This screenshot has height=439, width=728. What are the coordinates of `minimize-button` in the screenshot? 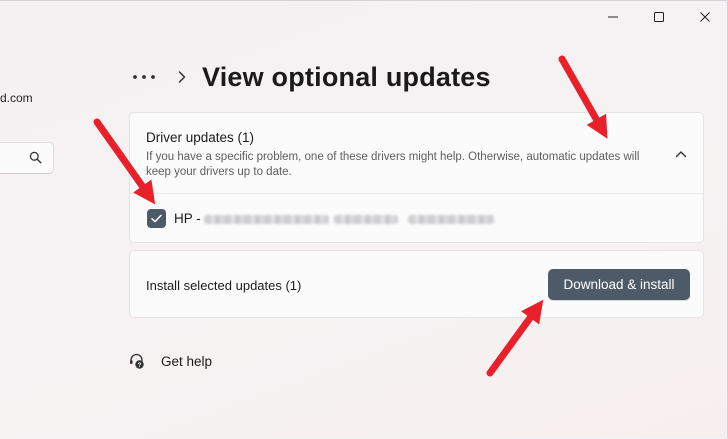 It's located at (613, 17).